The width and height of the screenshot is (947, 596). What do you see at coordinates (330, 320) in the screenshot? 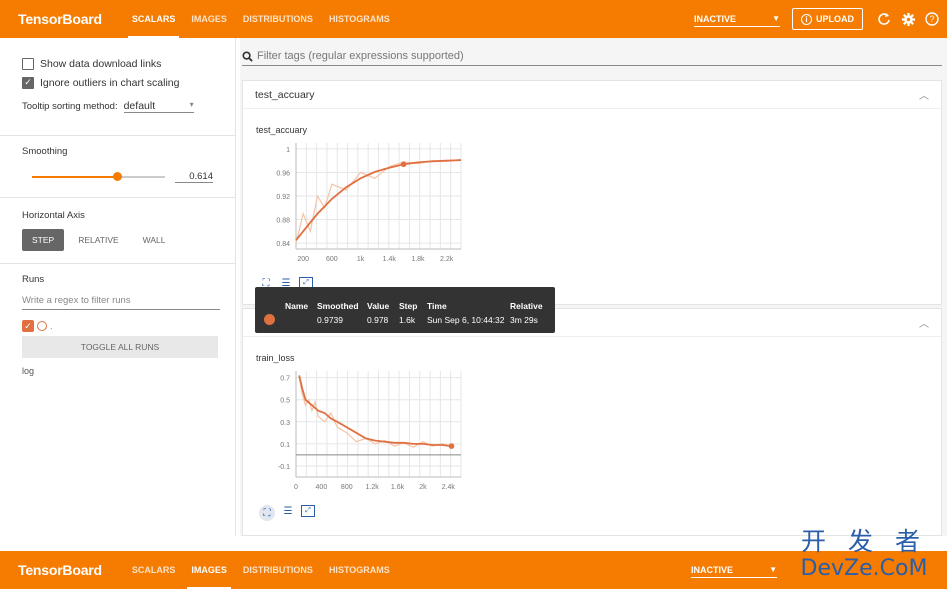
I see `tooltip-smoothed-value: 0.9739` at bounding box center [330, 320].